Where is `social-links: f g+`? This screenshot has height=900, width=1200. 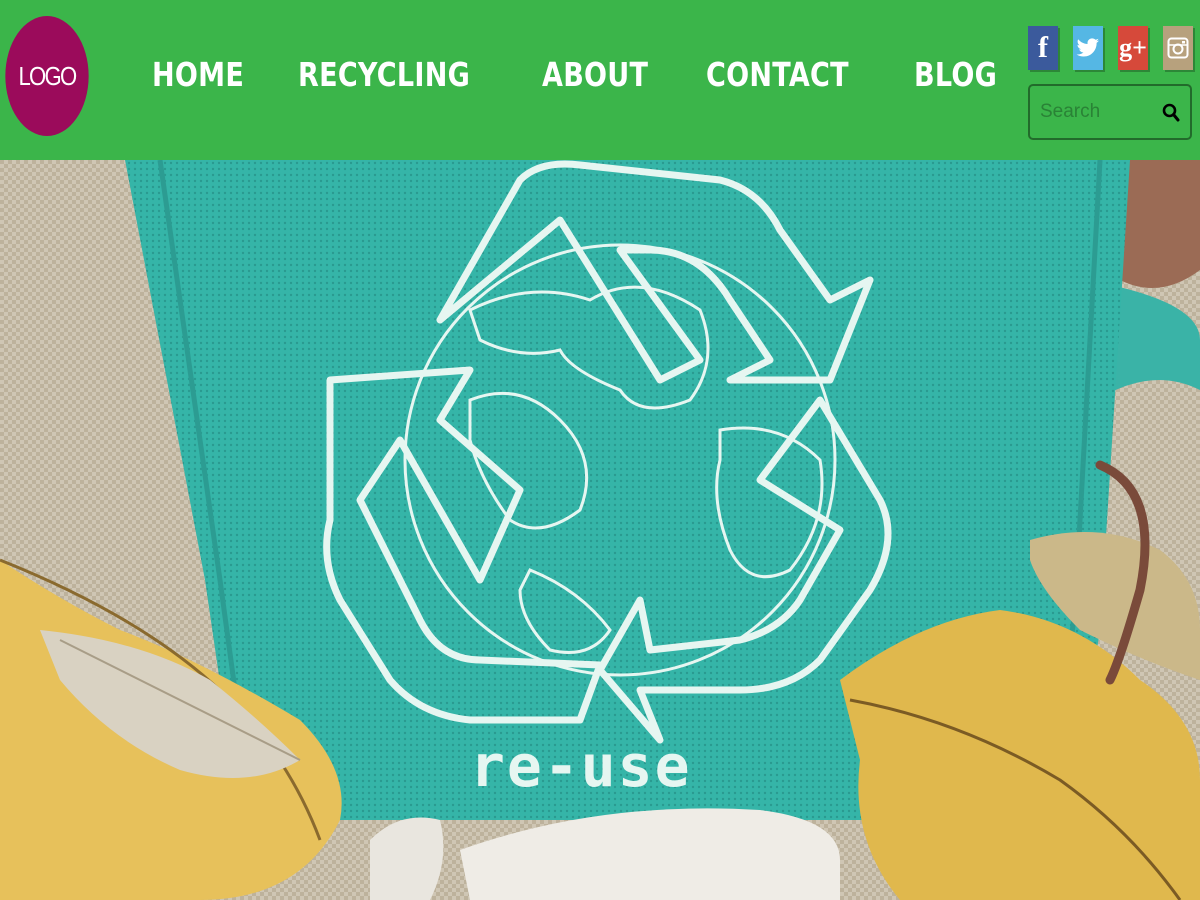
social-links: f g+ is located at coordinates (1110, 48).